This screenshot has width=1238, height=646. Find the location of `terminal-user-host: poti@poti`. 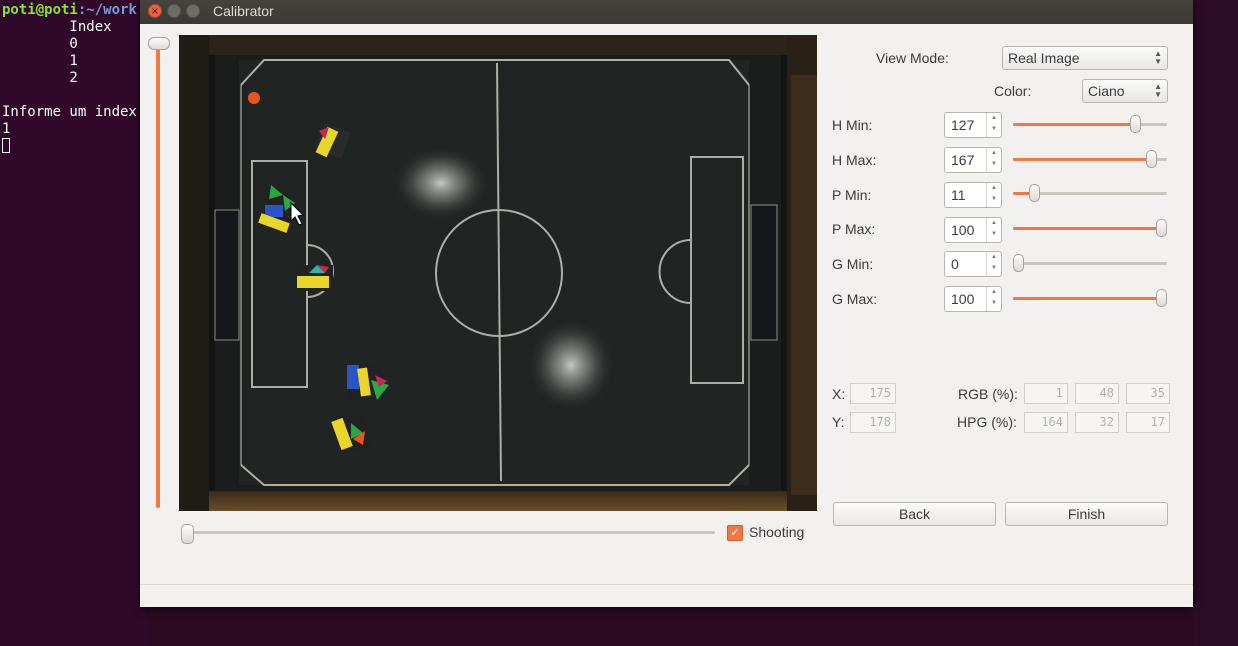

terminal-user-host: poti@poti is located at coordinates (40, 10).